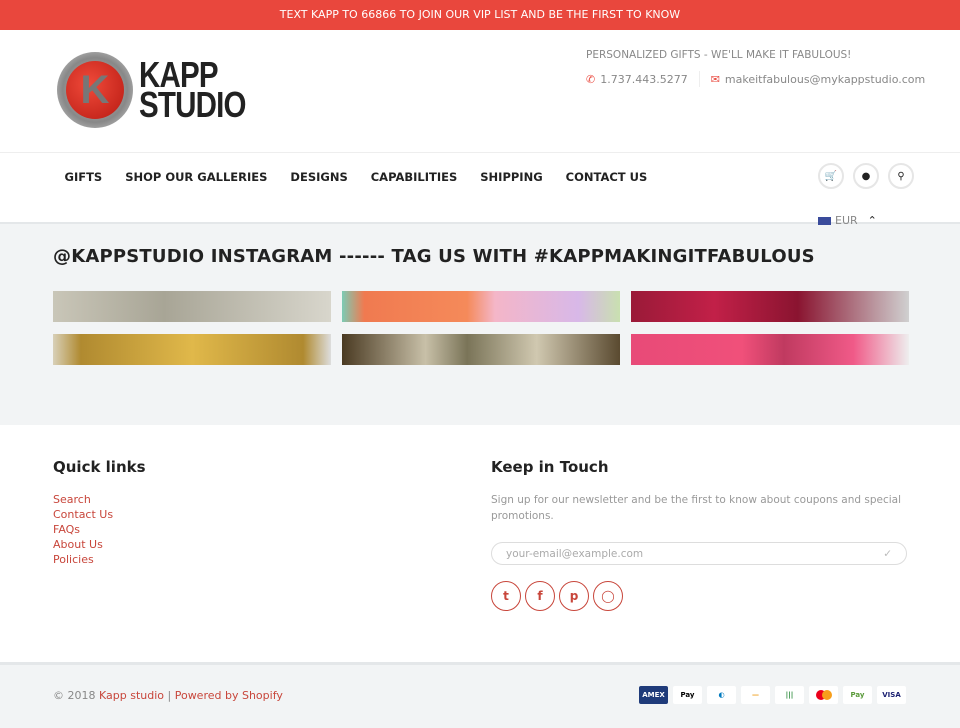 This screenshot has width=960, height=728. I want to click on email-placeholder: your-email@example.com, so click(575, 553).